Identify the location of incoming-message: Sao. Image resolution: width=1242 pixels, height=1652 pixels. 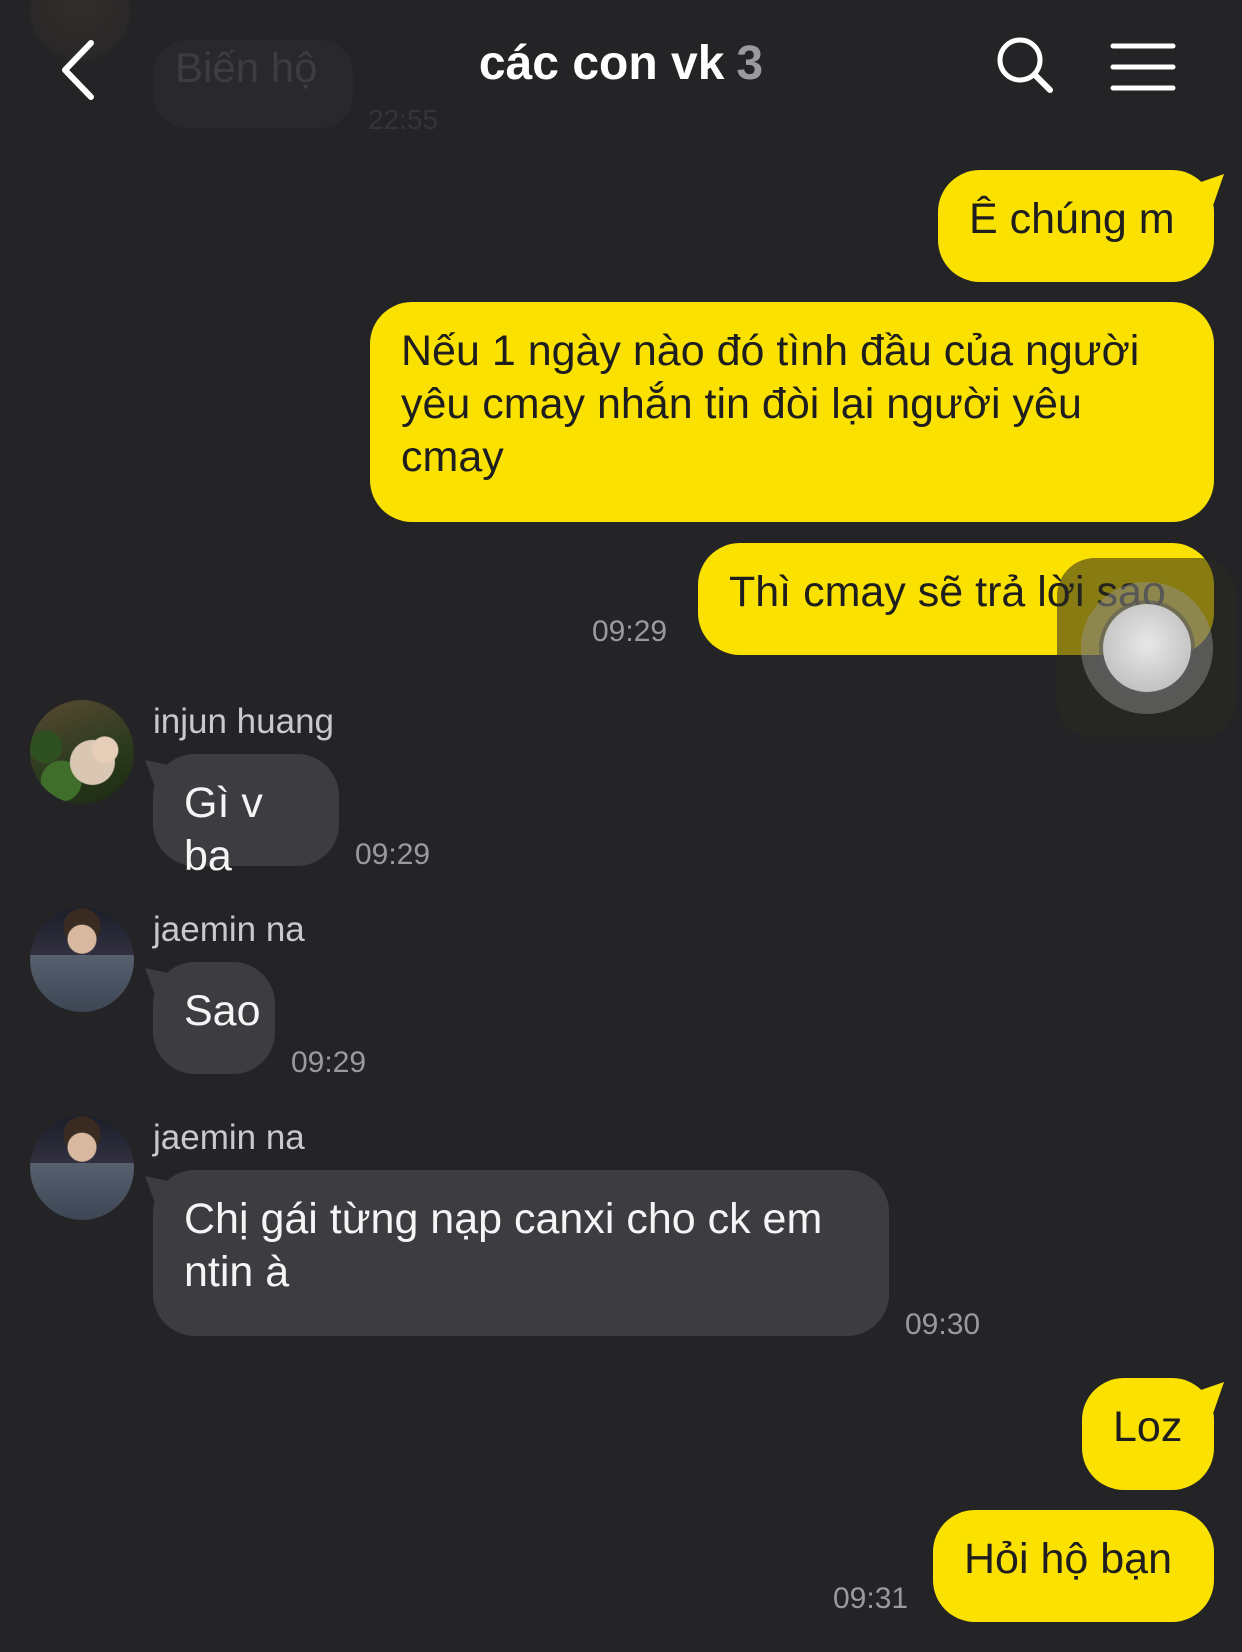
(214, 1018).